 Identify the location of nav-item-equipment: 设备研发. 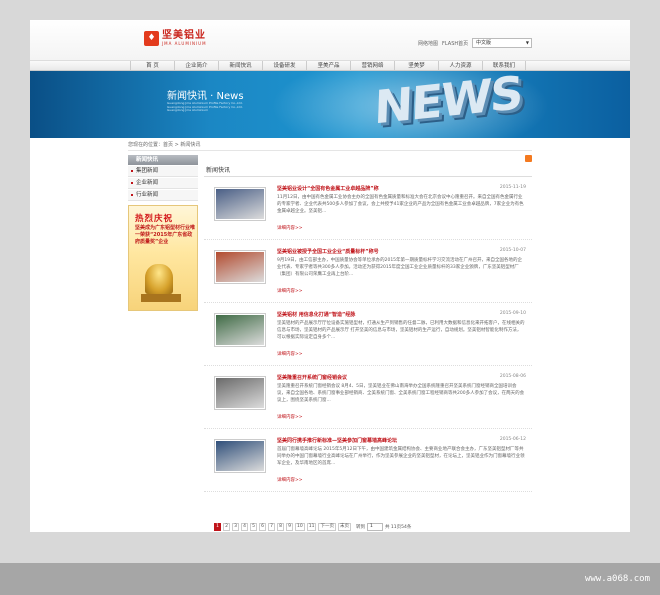
(284, 66).